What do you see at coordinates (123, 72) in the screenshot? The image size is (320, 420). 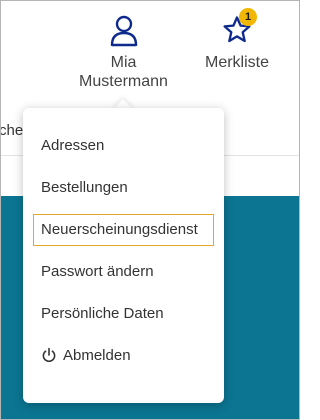 I see `account-name: Mia Mustermann` at bounding box center [123, 72].